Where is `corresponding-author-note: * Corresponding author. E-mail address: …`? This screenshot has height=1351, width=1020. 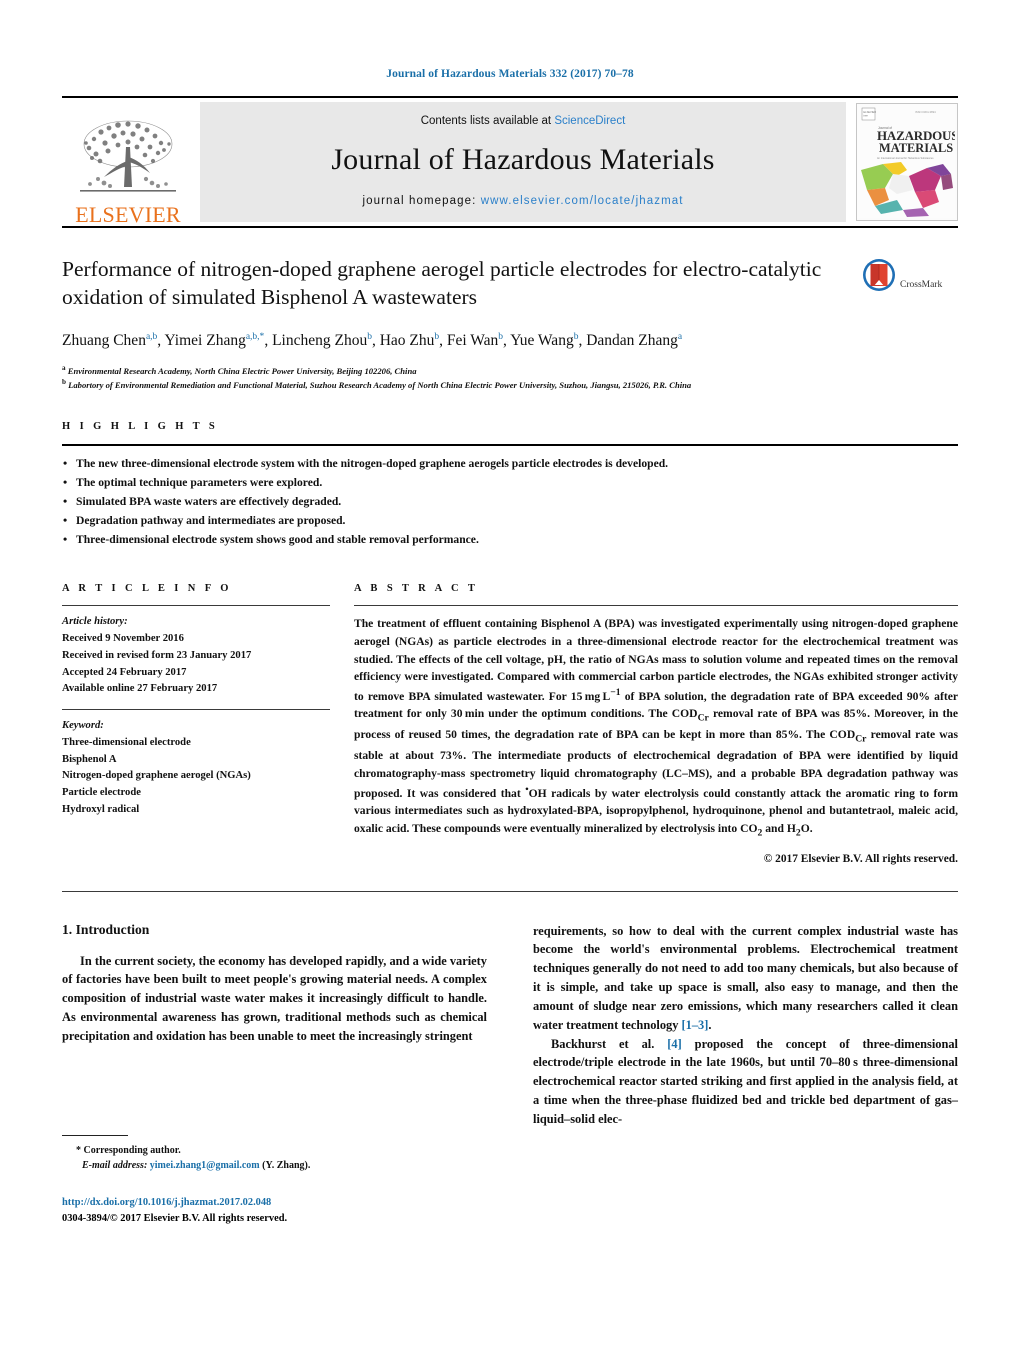
corresponding-author-note: * Corresponding author. E-mail address: … is located at coordinates (274, 1158).